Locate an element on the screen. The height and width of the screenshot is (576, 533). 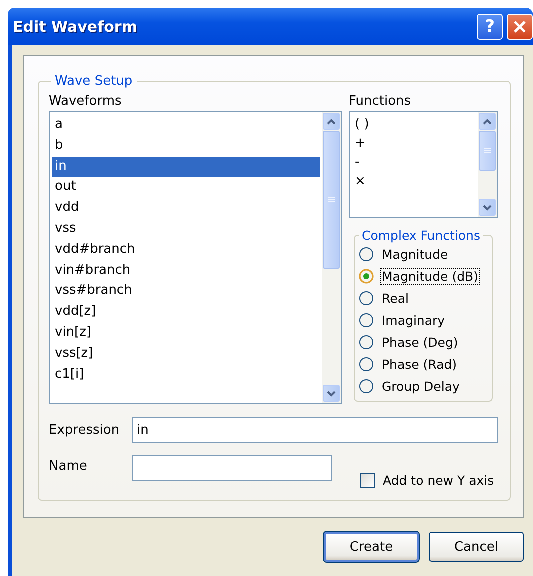
list-item: + is located at coordinates (414, 143).